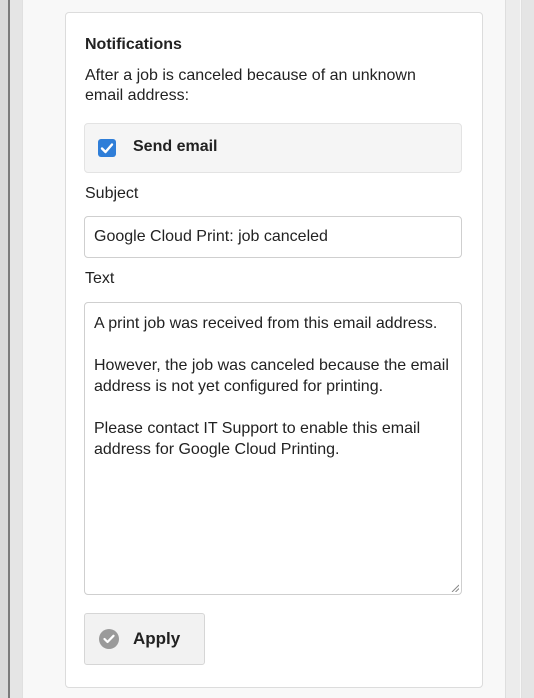 The width and height of the screenshot is (534, 698). Describe the element at coordinates (273, 237) in the screenshot. I see `subject-input` at that location.